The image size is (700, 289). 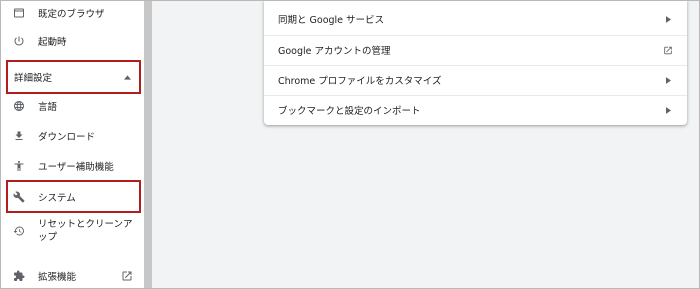 What do you see at coordinates (19, 166) in the screenshot?
I see `accessibility-icon` at bounding box center [19, 166].